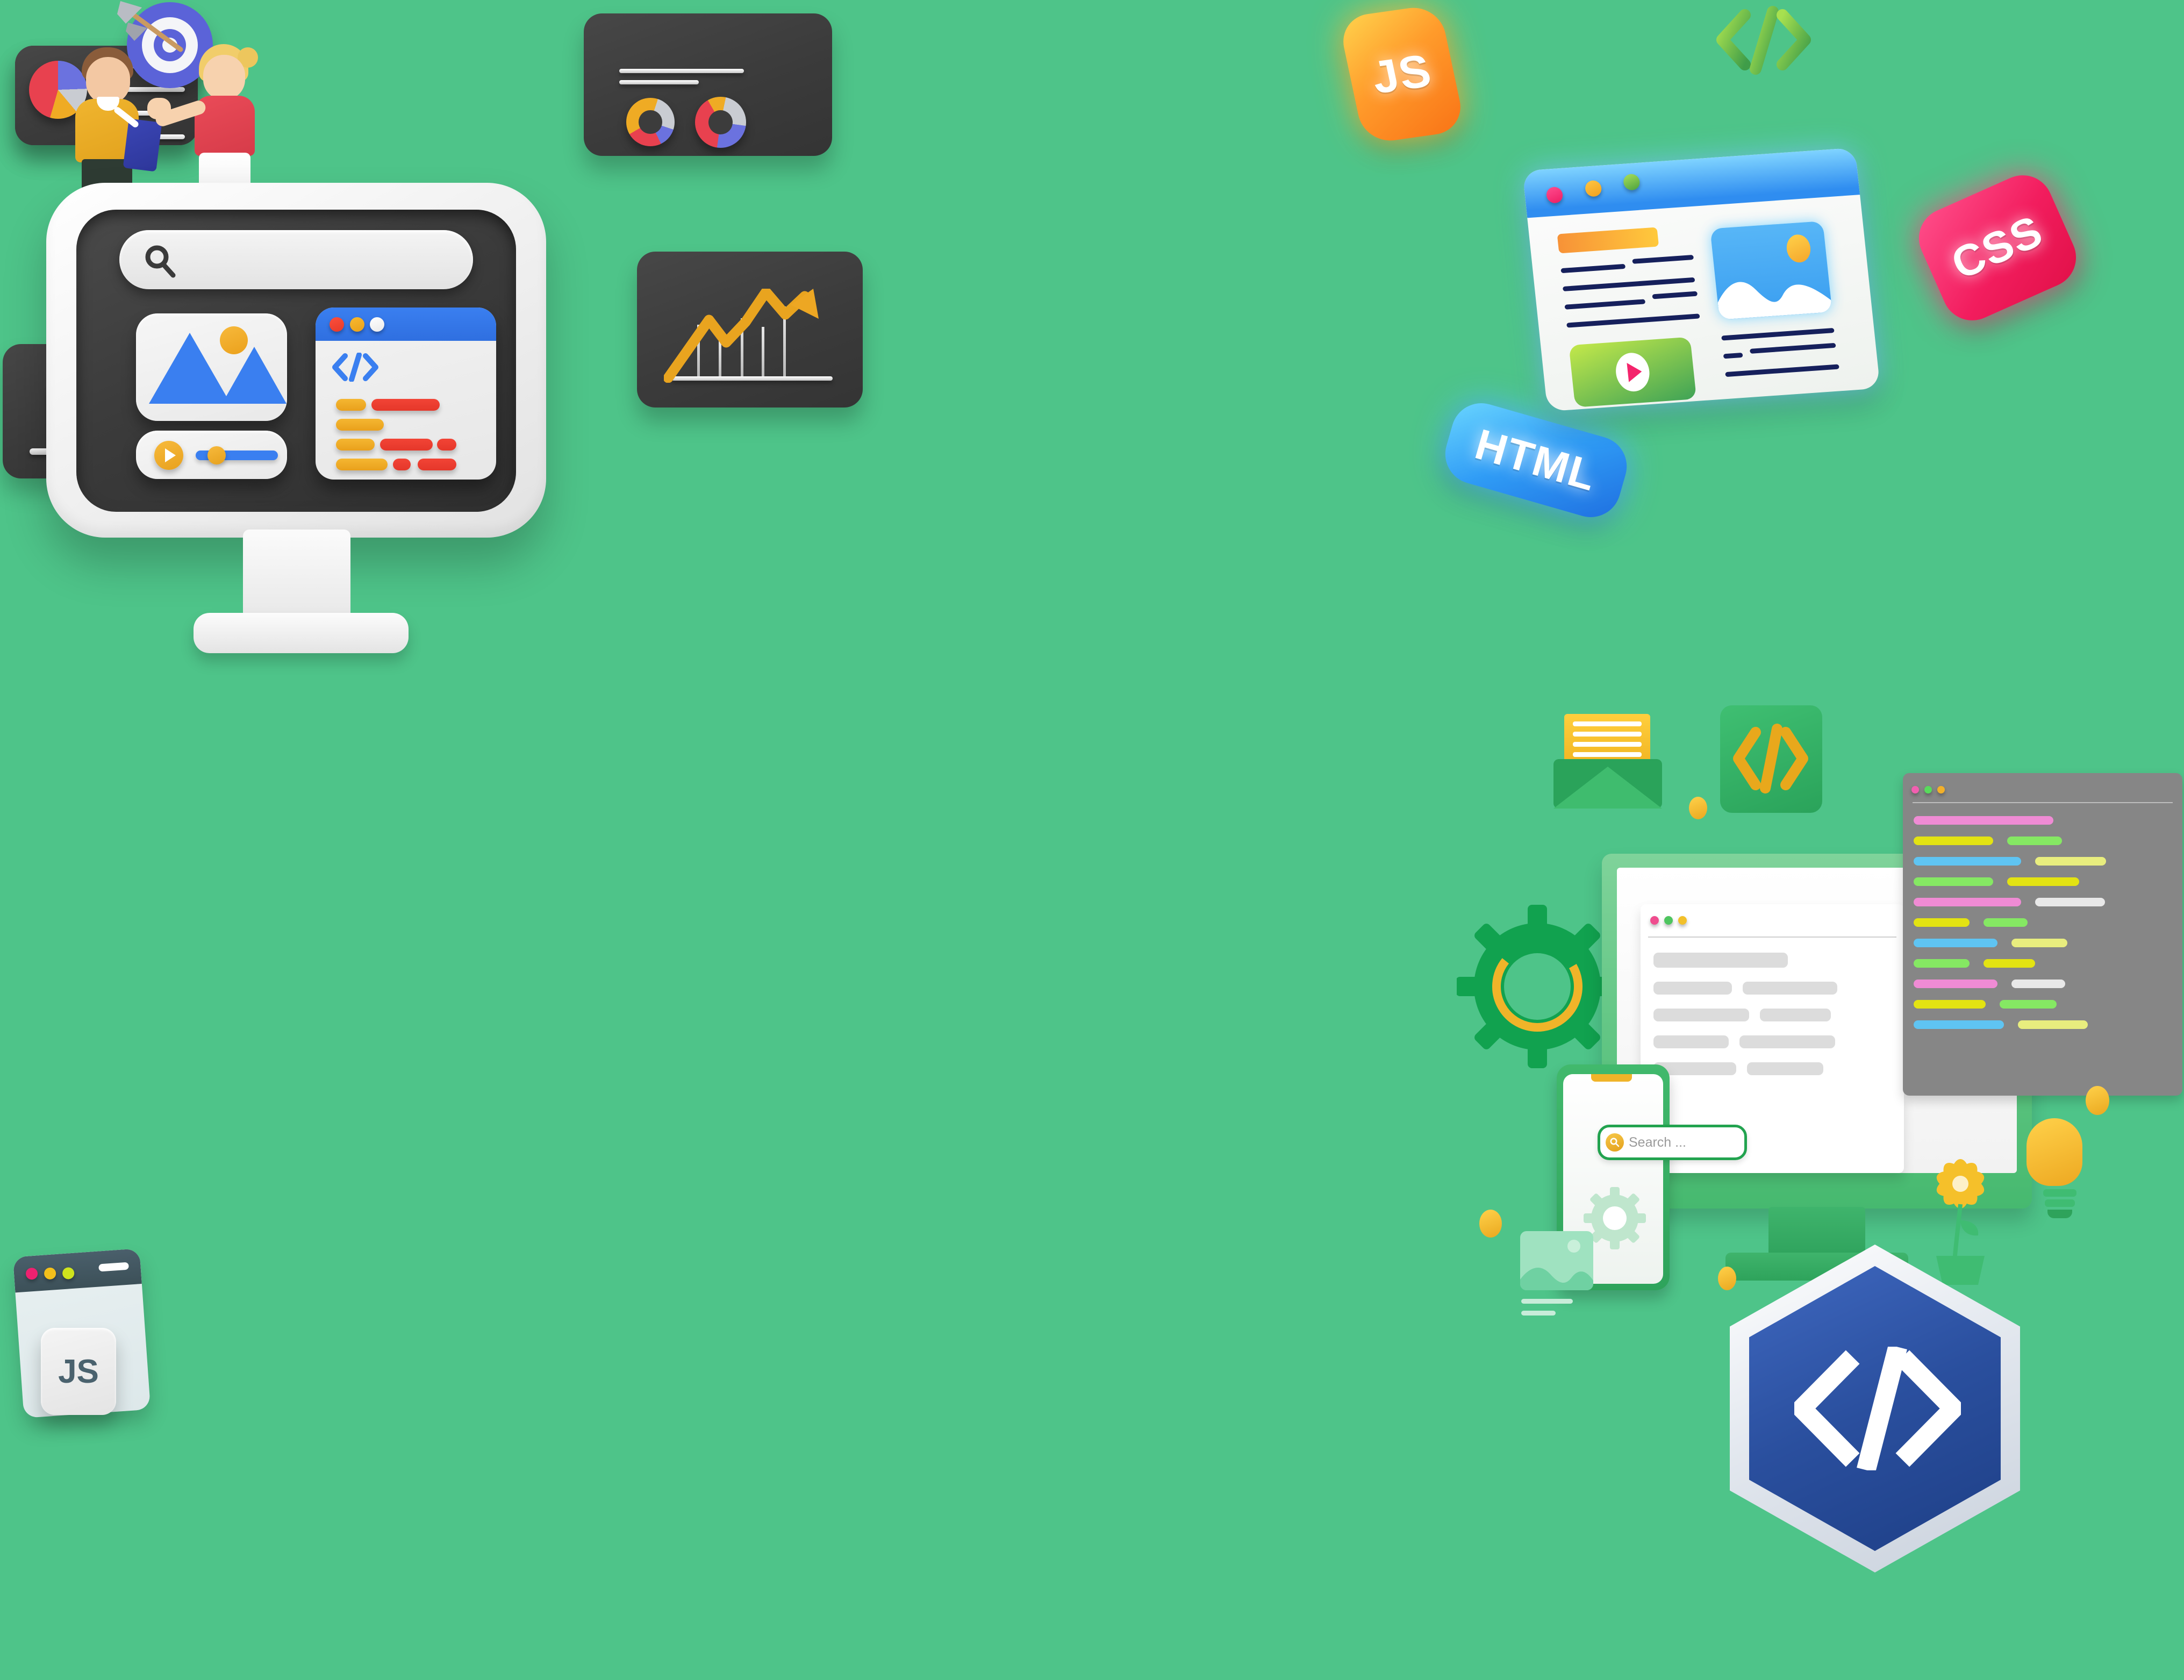 The height and width of the screenshot is (1680, 2184). I want to click on image-mountain-front, so click(190, 368).